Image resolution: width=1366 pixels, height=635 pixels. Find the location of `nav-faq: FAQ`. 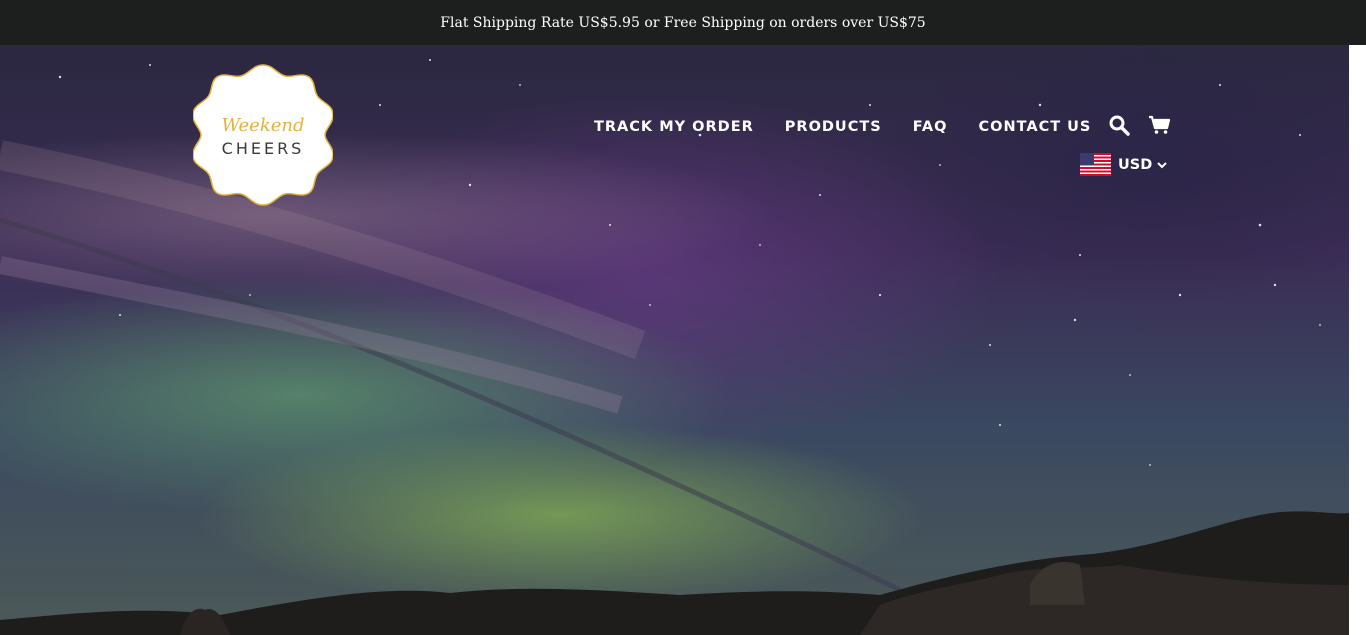

nav-faq: FAQ is located at coordinates (930, 127).